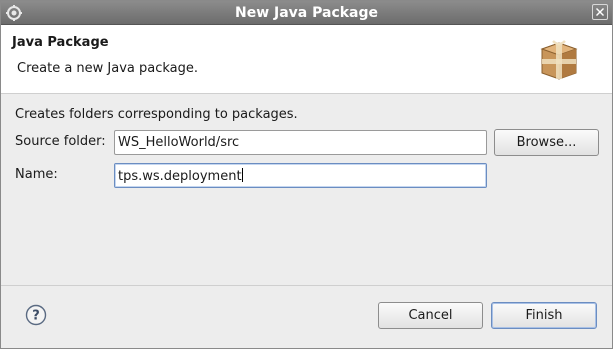 This screenshot has width=613, height=349. What do you see at coordinates (36, 174) in the screenshot?
I see `name-label: Name:` at bounding box center [36, 174].